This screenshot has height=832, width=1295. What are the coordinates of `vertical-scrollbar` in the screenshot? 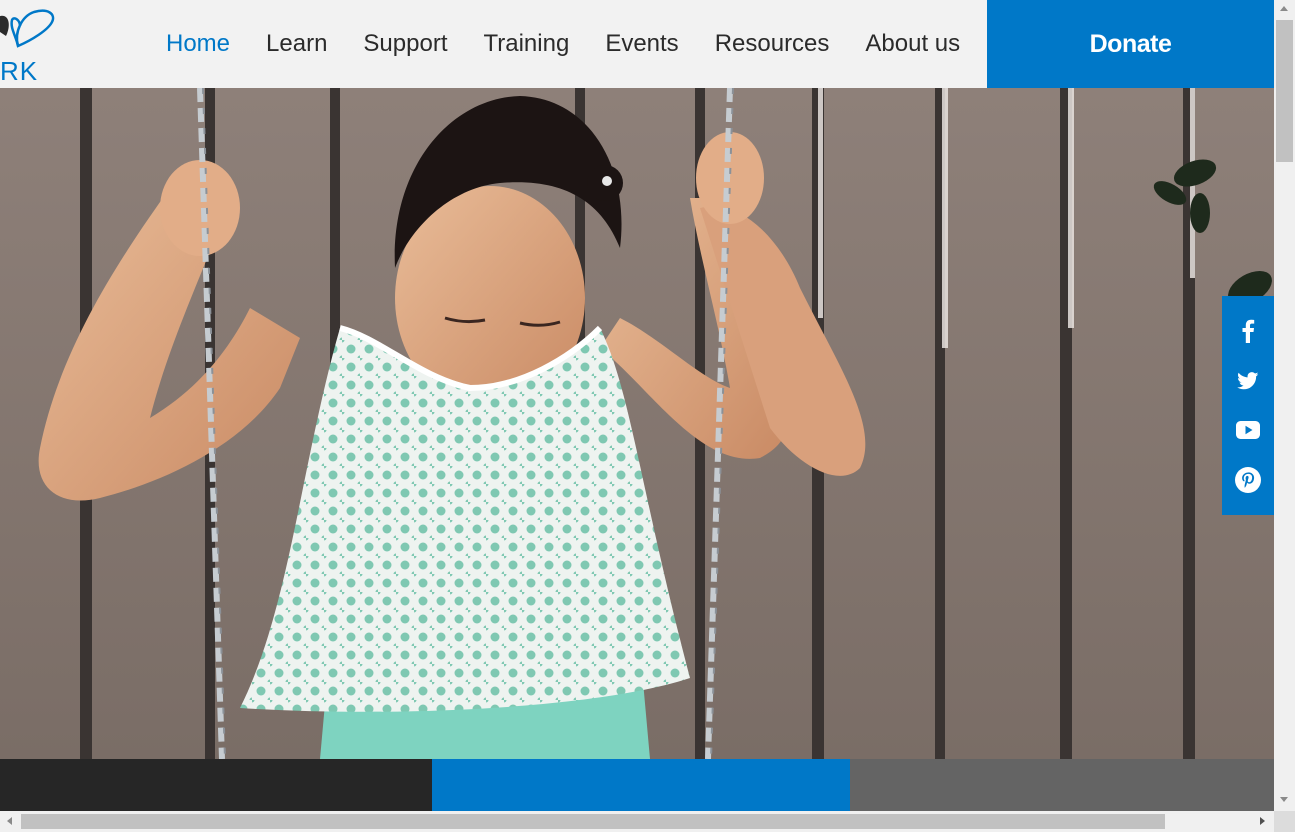 It's located at (1284, 405).